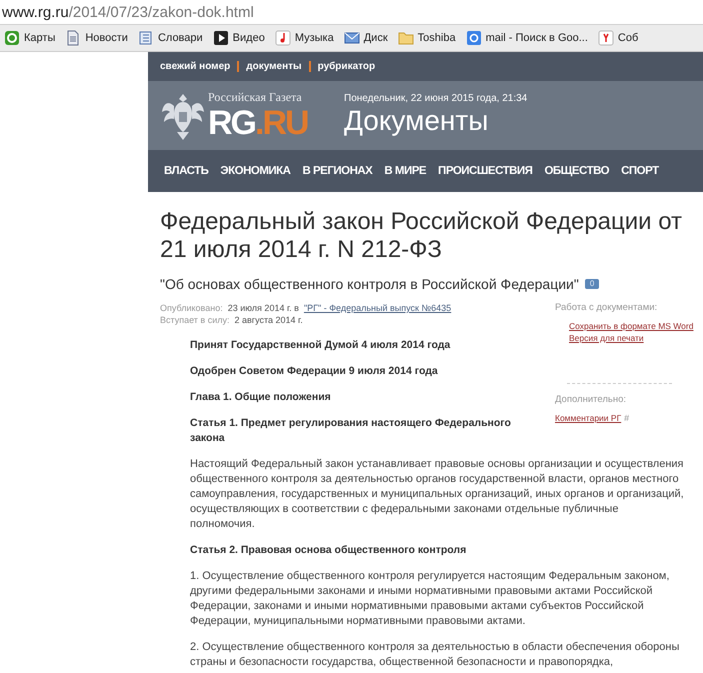  Describe the element at coordinates (406, 38) in the screenshot. I see `folder-icon` at that location.